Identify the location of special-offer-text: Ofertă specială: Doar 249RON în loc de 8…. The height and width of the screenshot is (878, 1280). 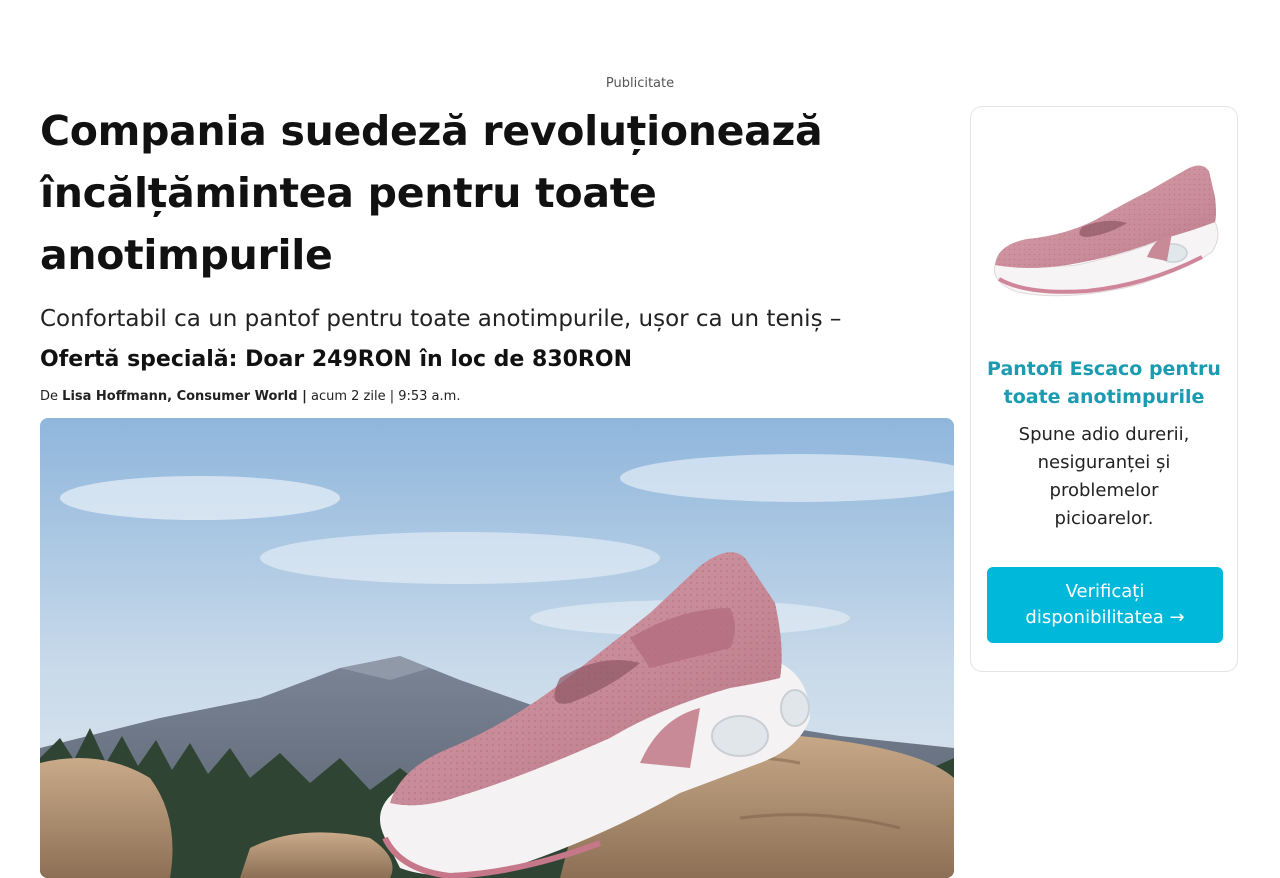
(336, 359).